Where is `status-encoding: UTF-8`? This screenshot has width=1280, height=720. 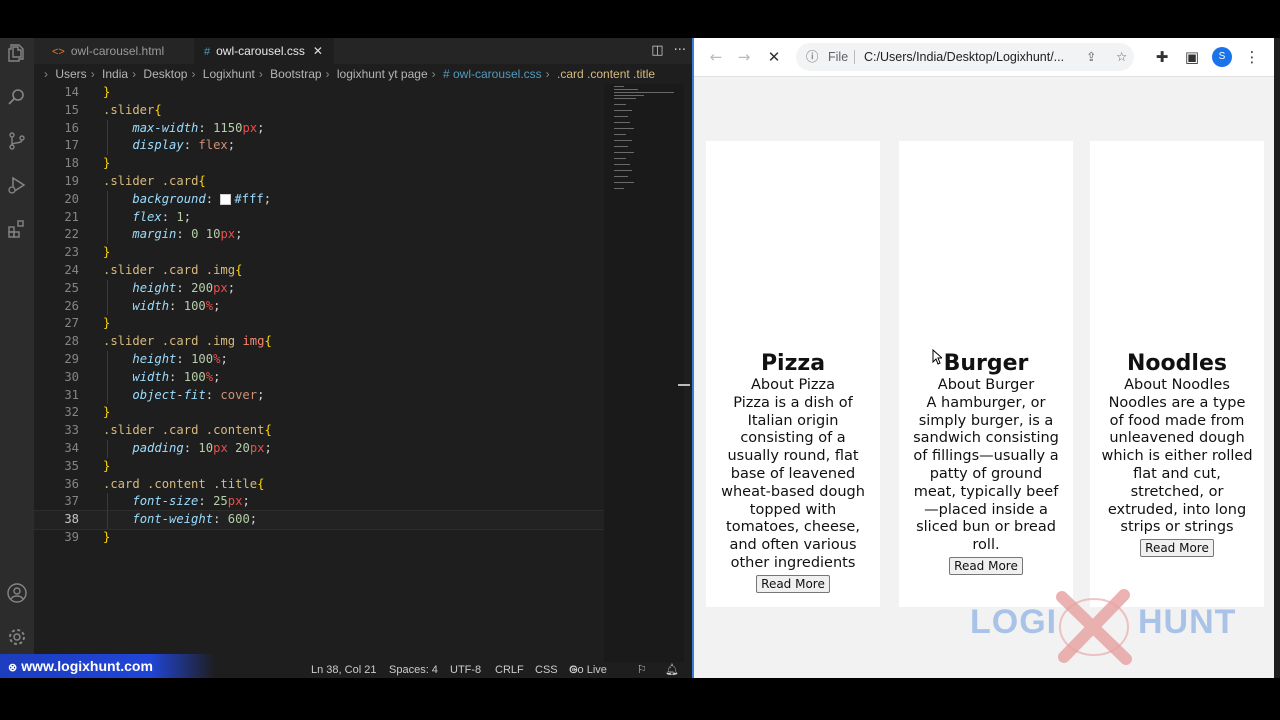 status-encoding: UTF-8 is located at coordinates (465, 670).